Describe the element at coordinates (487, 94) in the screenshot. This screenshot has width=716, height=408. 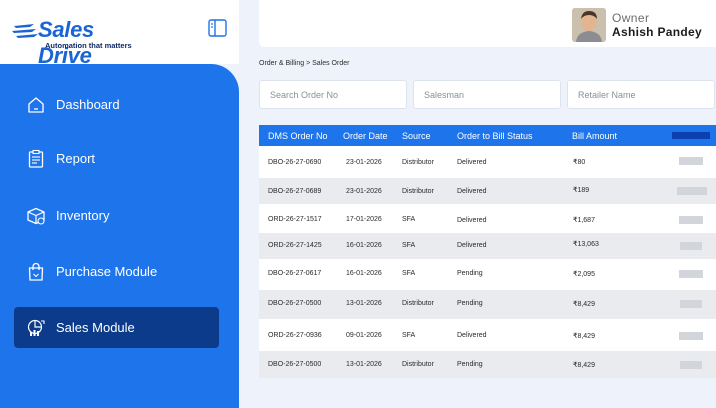
I see `salesman-input` at that location.